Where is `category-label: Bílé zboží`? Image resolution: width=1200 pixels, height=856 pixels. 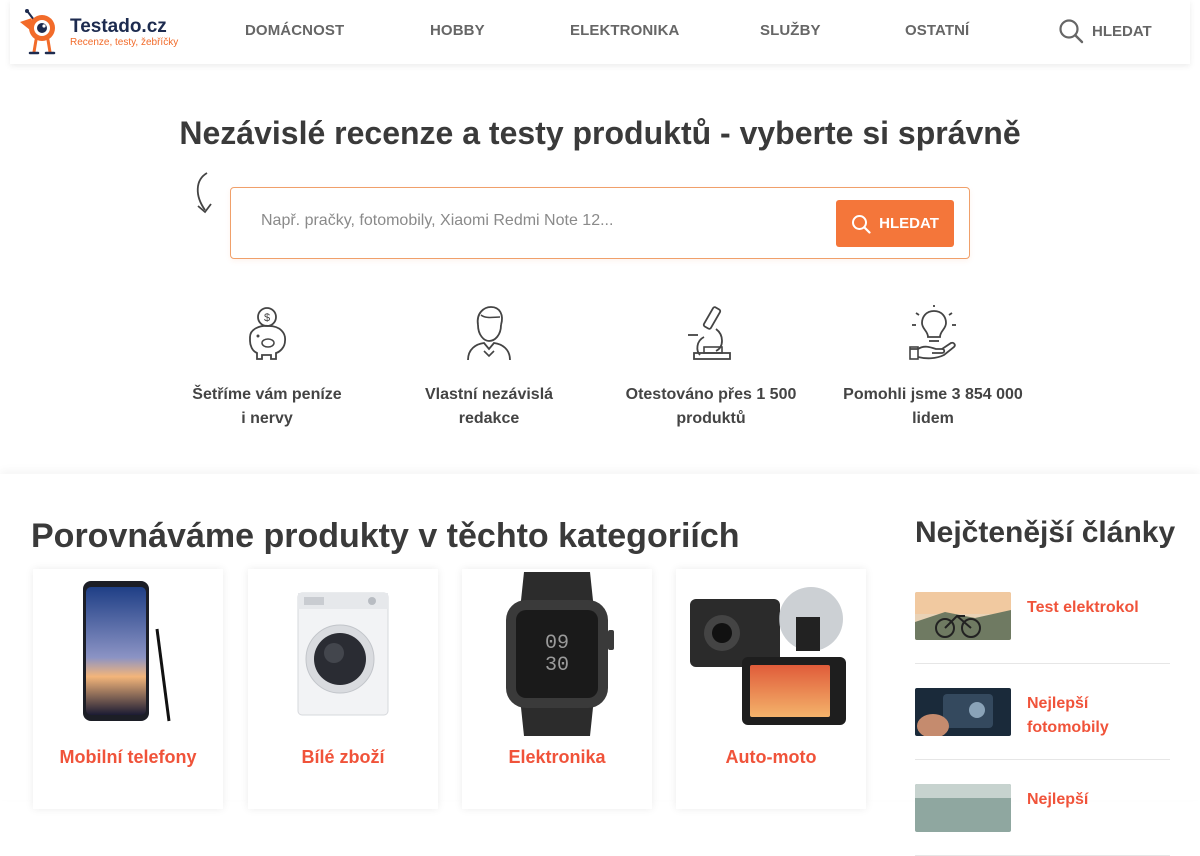
category-label: Bílé zboží is located at coordinates (343, 757).